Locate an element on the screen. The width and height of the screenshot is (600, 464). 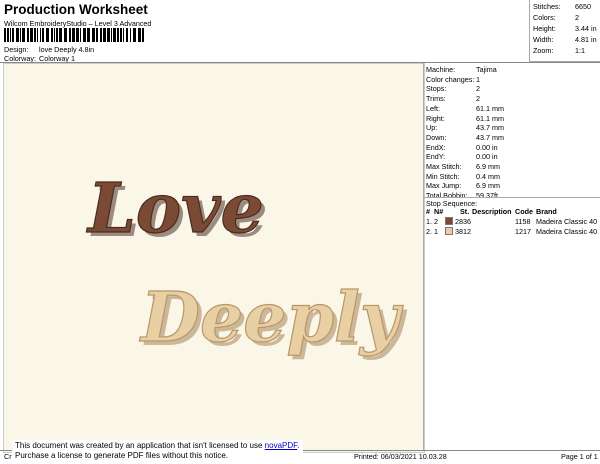
col-description: Description is located at coordinates (492, 211).